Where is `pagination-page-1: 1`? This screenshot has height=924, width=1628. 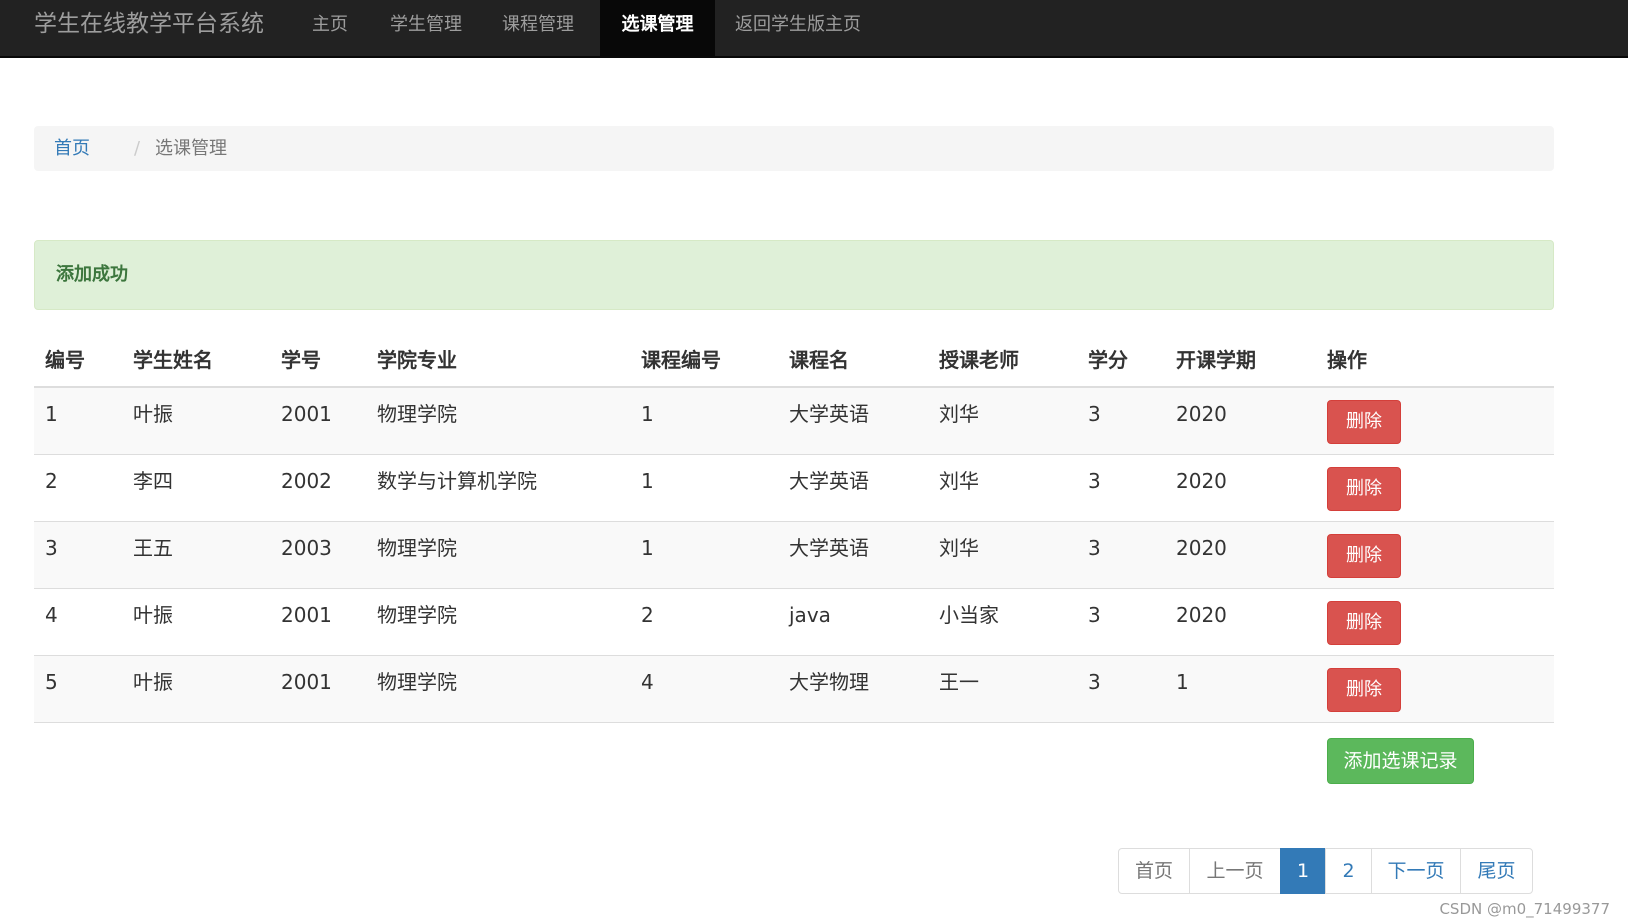 pagination-page-1: 1 is located at coordinates (1303, 871).